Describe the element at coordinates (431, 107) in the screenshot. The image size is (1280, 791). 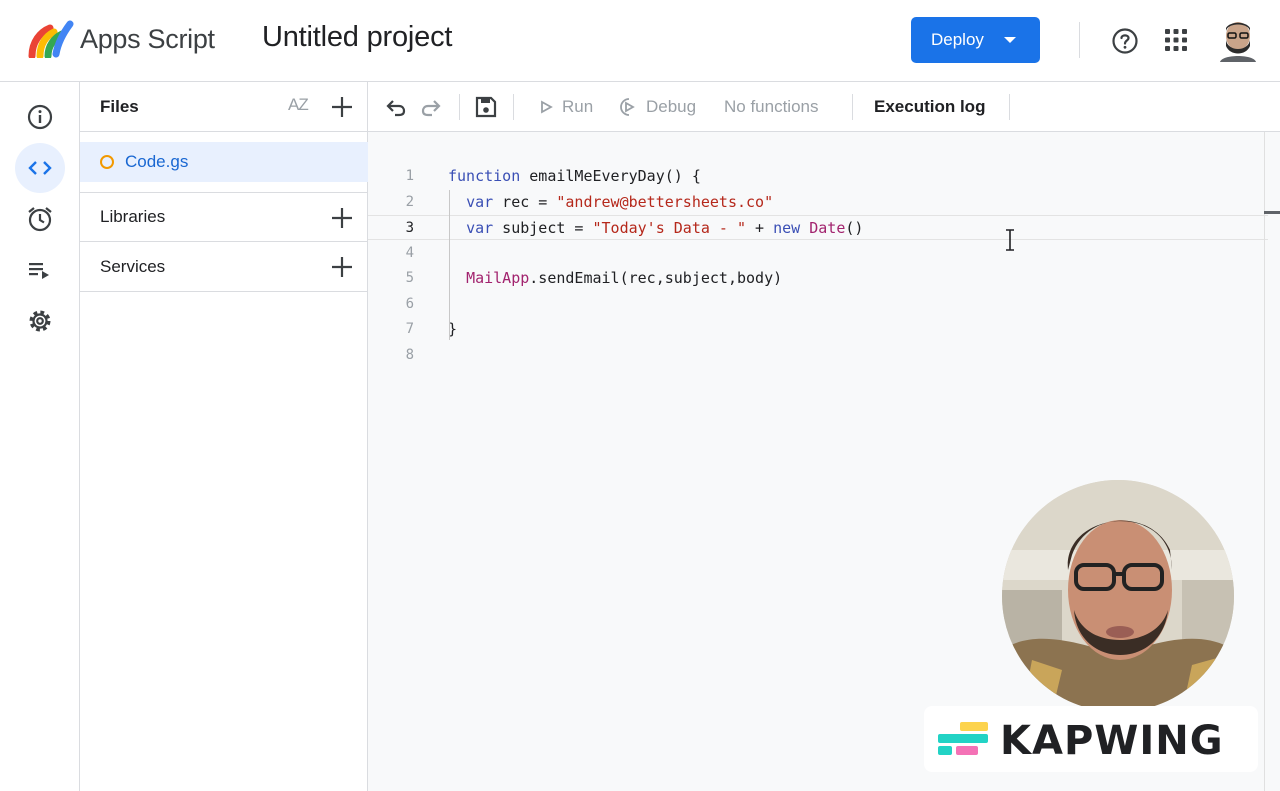
I see `redo-icon` at that location.